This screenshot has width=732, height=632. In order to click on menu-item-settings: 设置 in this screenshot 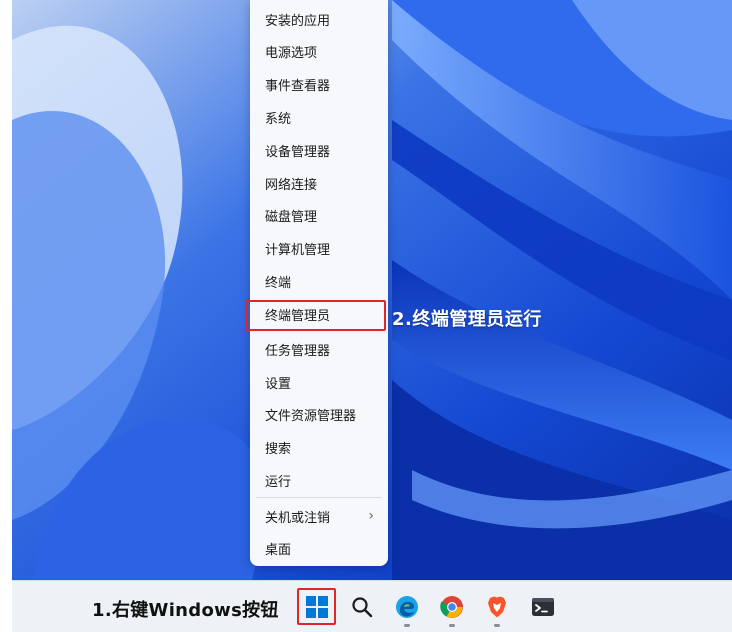, I will do `click(319, 382)`.